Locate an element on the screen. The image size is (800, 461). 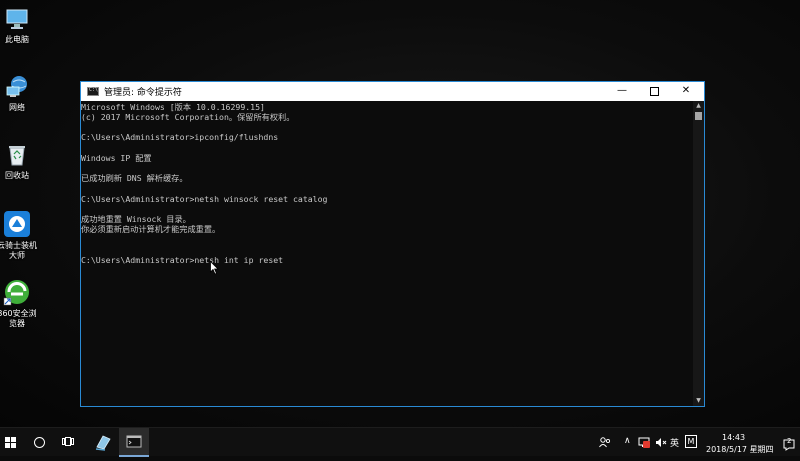
taskbar-app-installer is located at coordinates (103, 442).